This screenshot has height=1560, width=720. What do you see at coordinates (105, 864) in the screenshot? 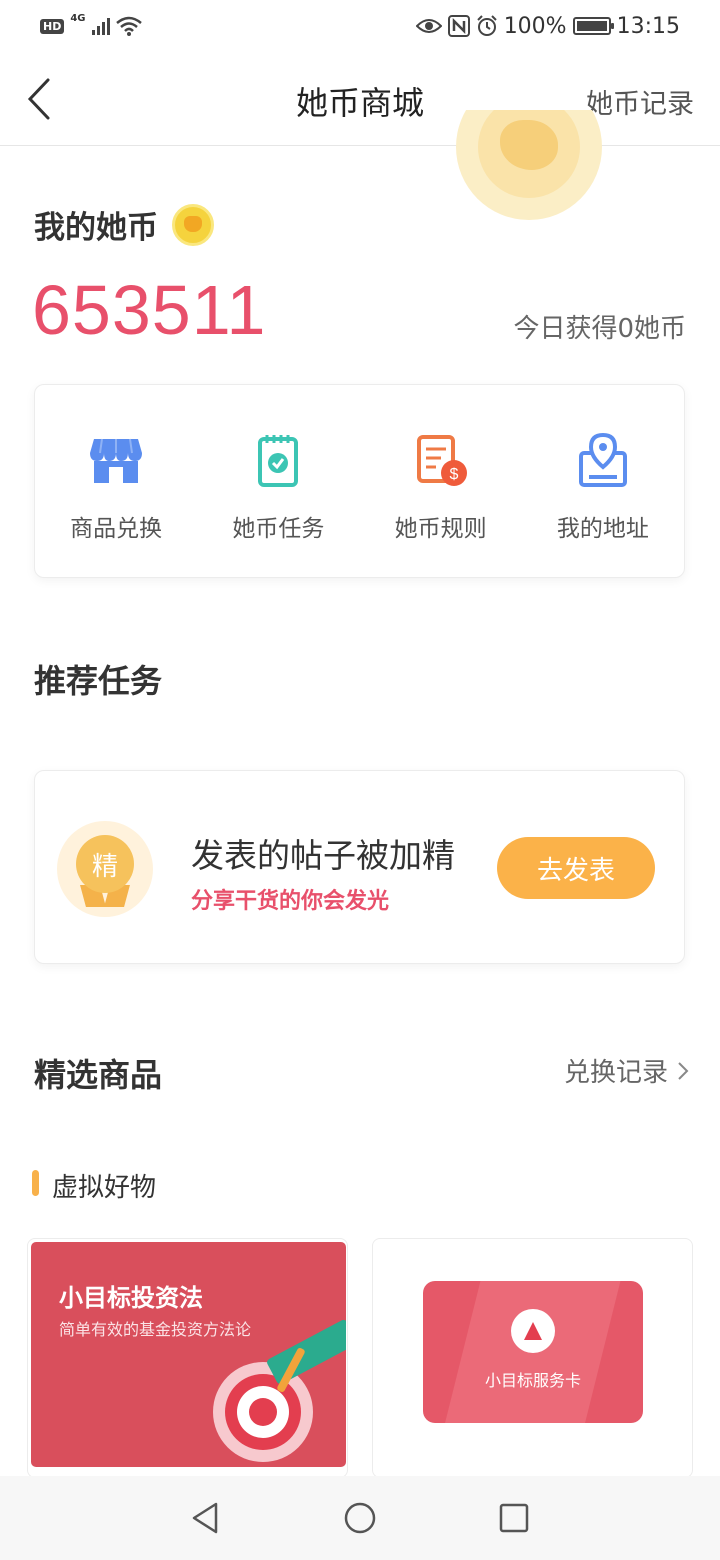
I see `badge-text: 精` at bounding box center [105, 864].